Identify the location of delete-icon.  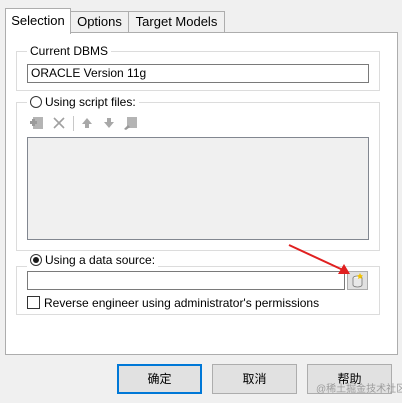
(59, 123).